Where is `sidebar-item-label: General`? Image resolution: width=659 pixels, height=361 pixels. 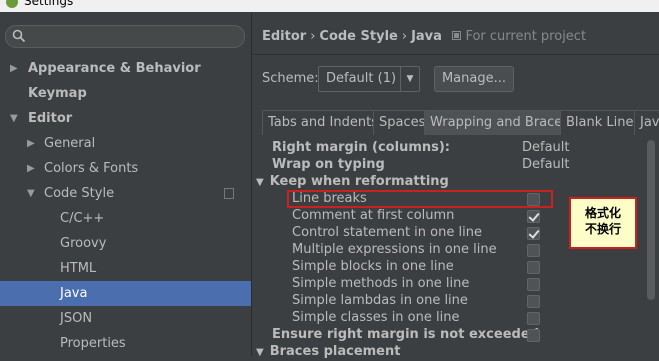 sidebar-item-label: General is located at coordinates (70, 143).